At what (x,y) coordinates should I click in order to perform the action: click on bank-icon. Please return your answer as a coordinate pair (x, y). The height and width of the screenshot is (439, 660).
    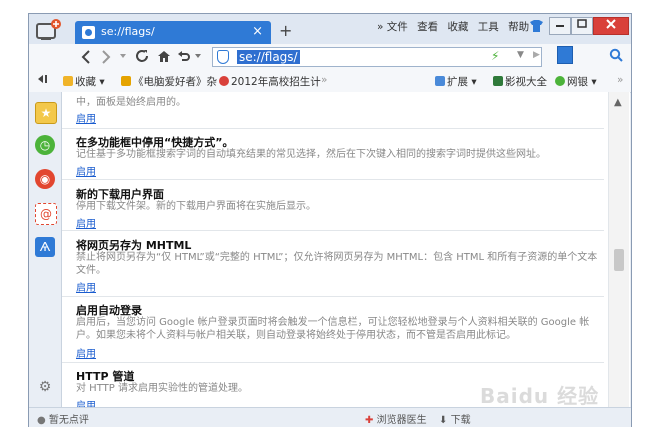
    Looking at the image, I should click on (560, 81).